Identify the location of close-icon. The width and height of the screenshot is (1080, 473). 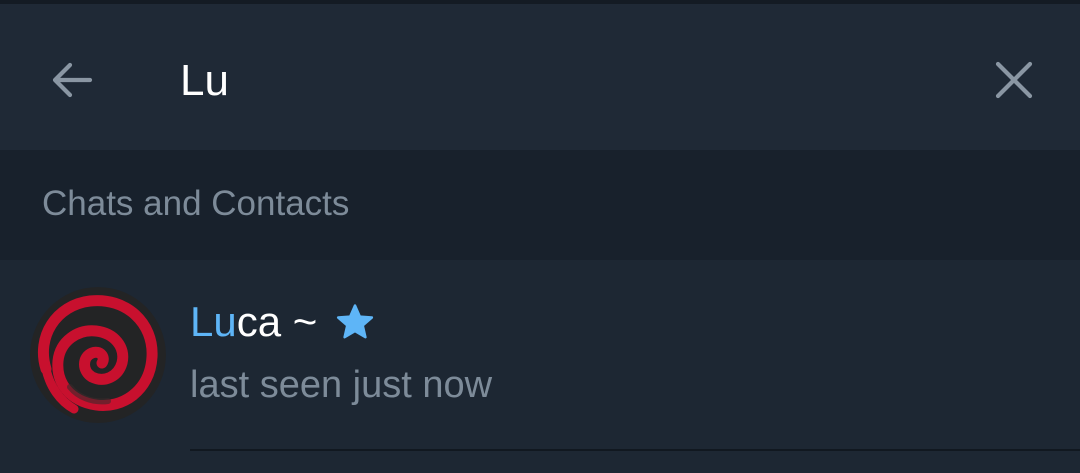
(1014, 80).